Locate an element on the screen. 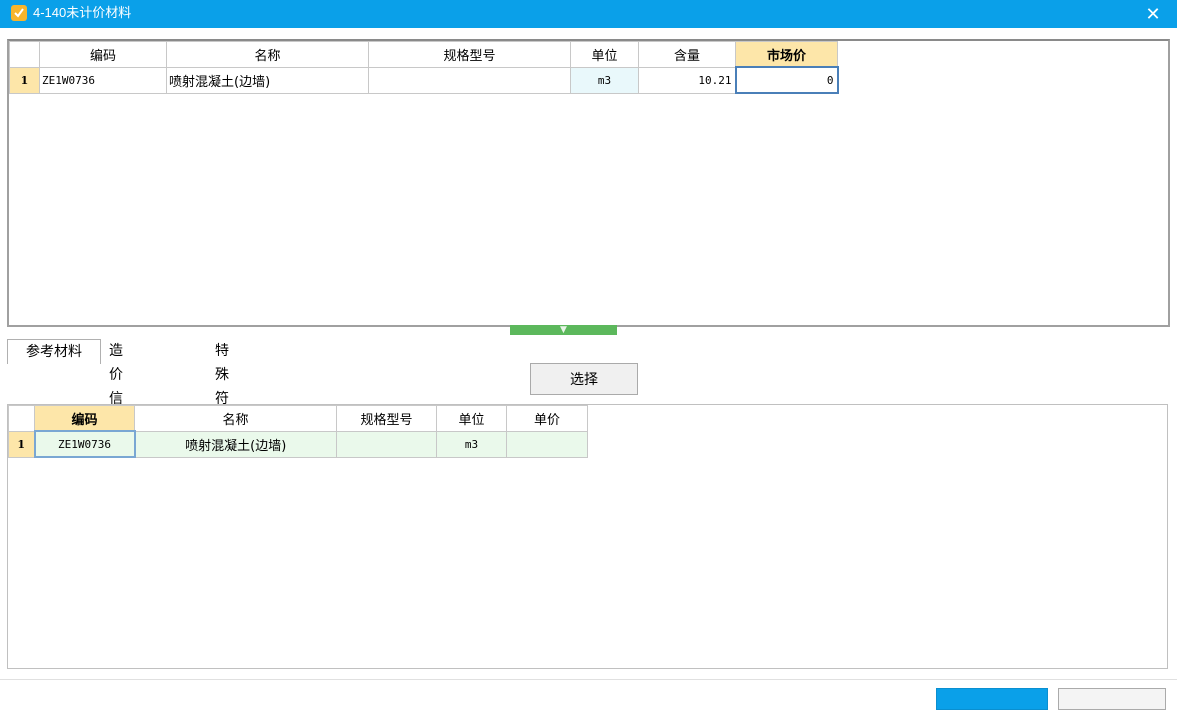 The image size is (1177, 710). reference-material-table: 编码 名称 规格型号 单位 单价 1 ZE1W0736 喷射混凝土(边墙) m3 is located at coordinates (298, 431).